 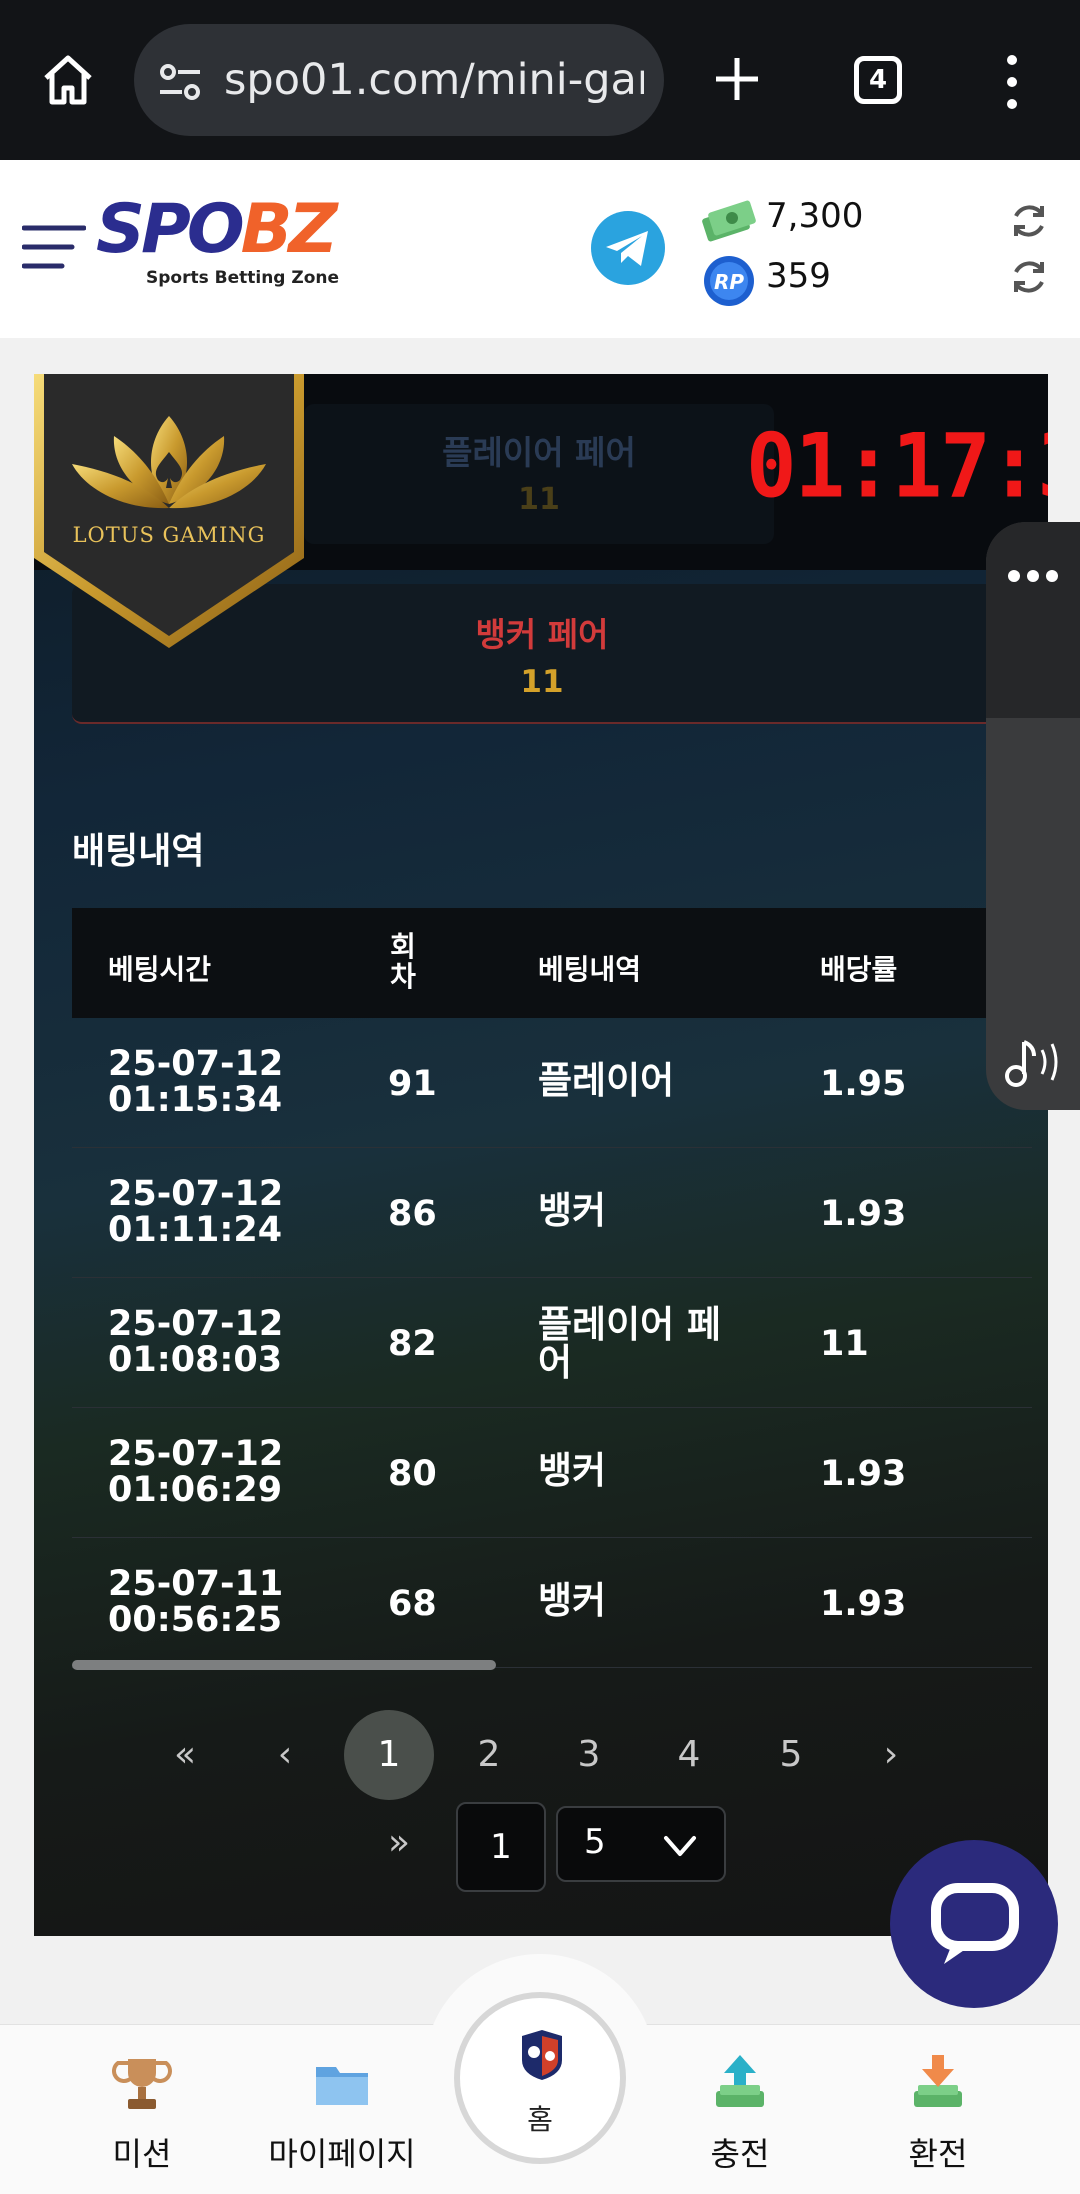 I want to click on rp-badge-text: RP, so click(x=729, y=282).